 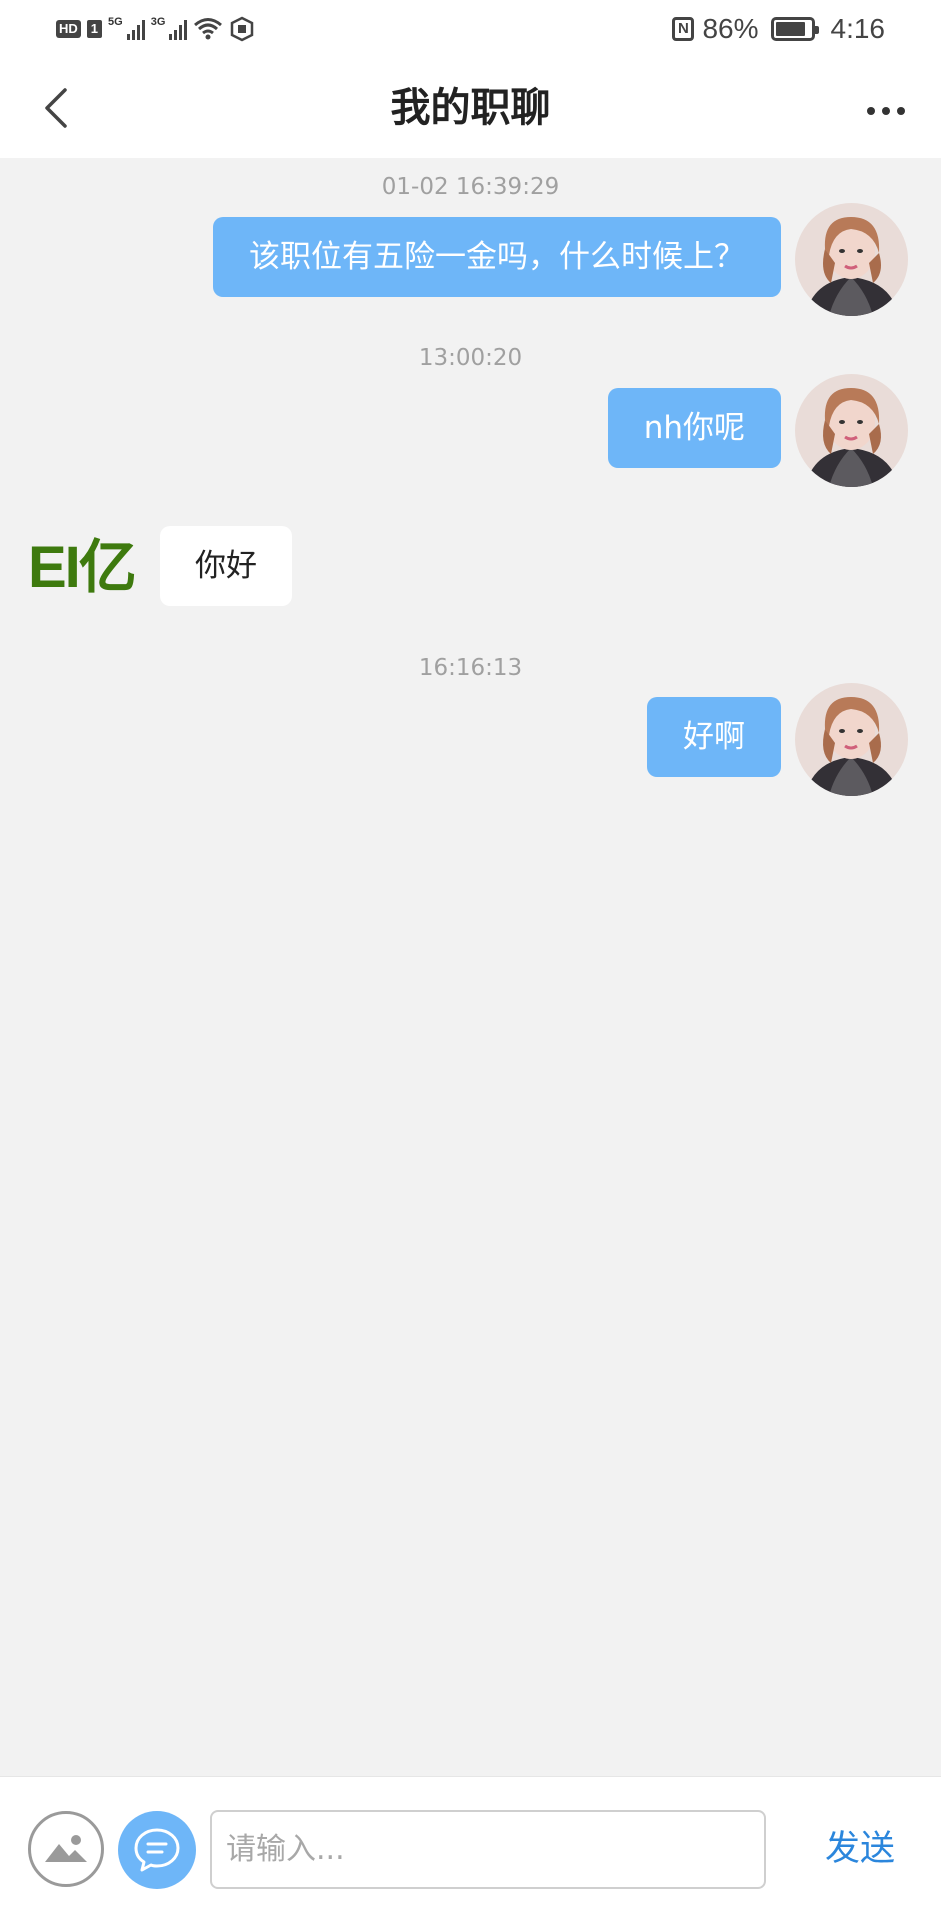 What do you see at coordinates (858, 28) in the screenshot?
I see `clock: 4:16` at bounding box center [858, 28].